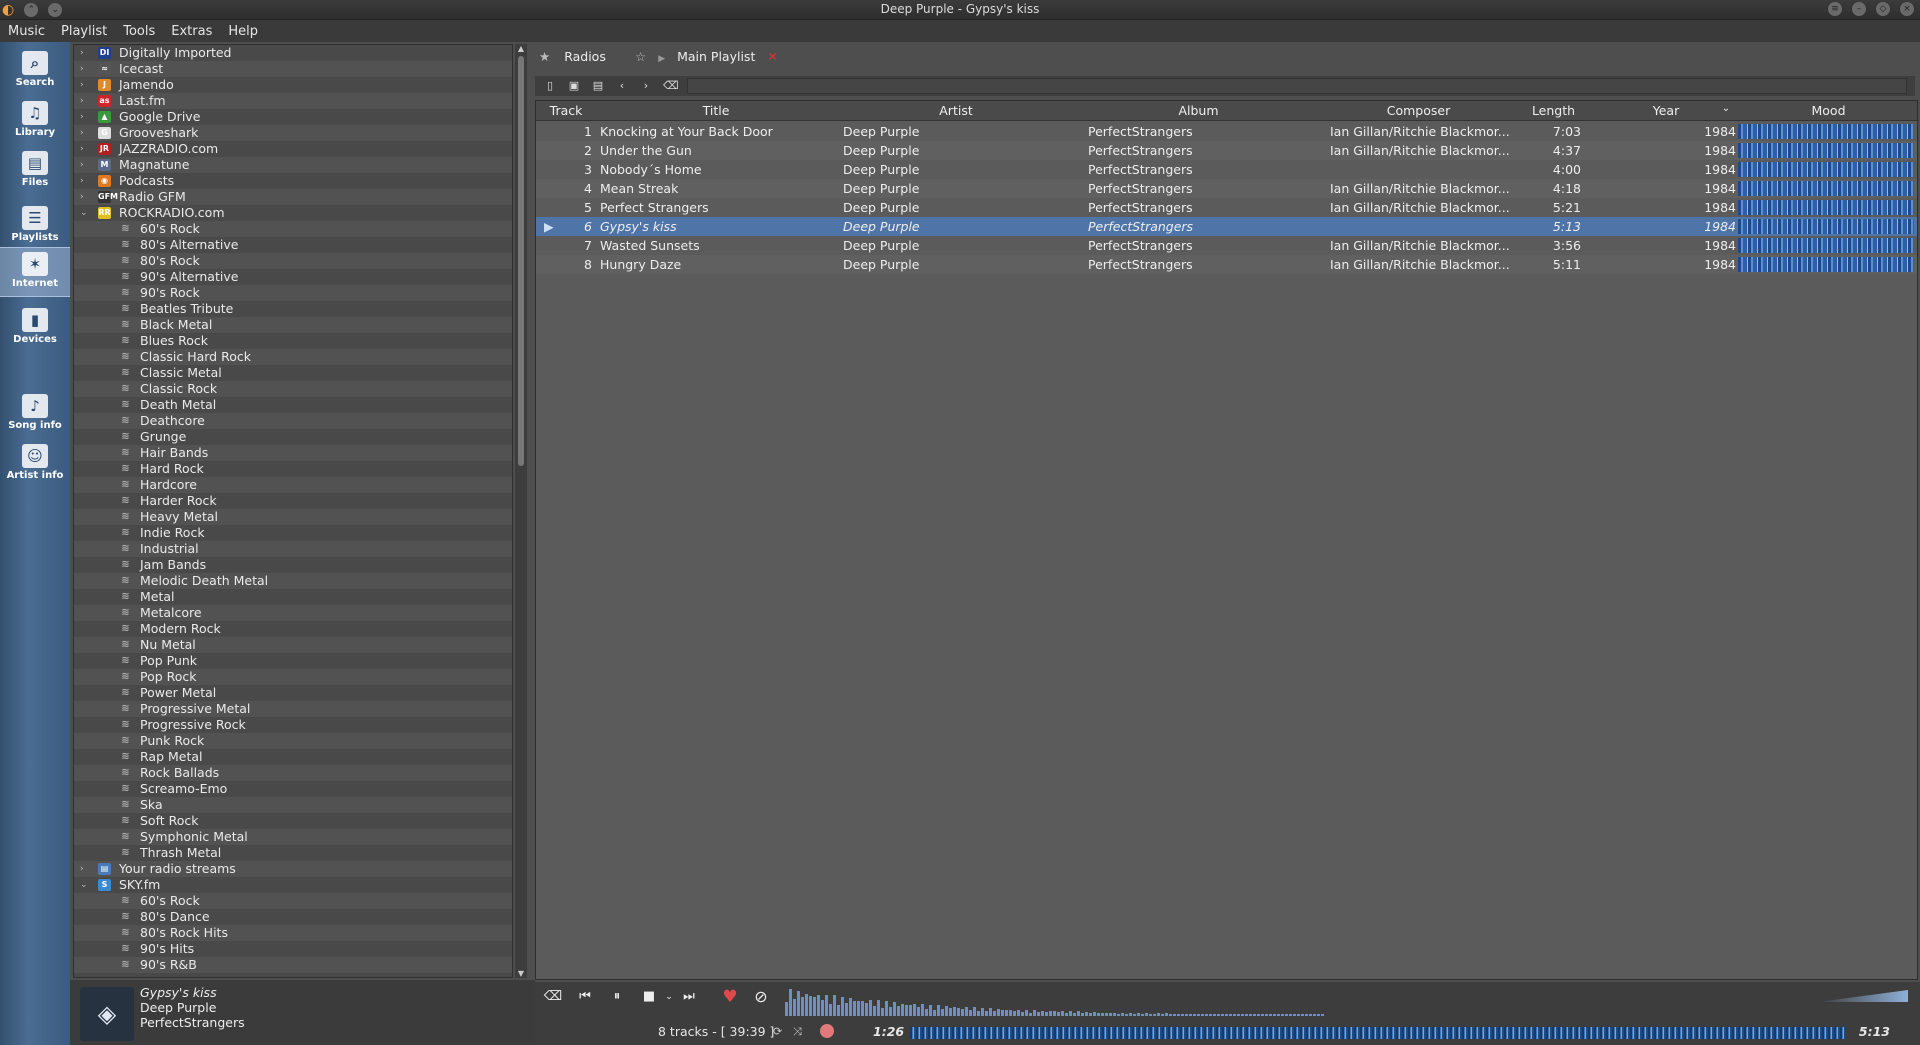  What do you see at coordinates (293, 389) in the screenshot?
I see `tree-item-station: ≋ Classic Rock` at bounding box center [293, 389].